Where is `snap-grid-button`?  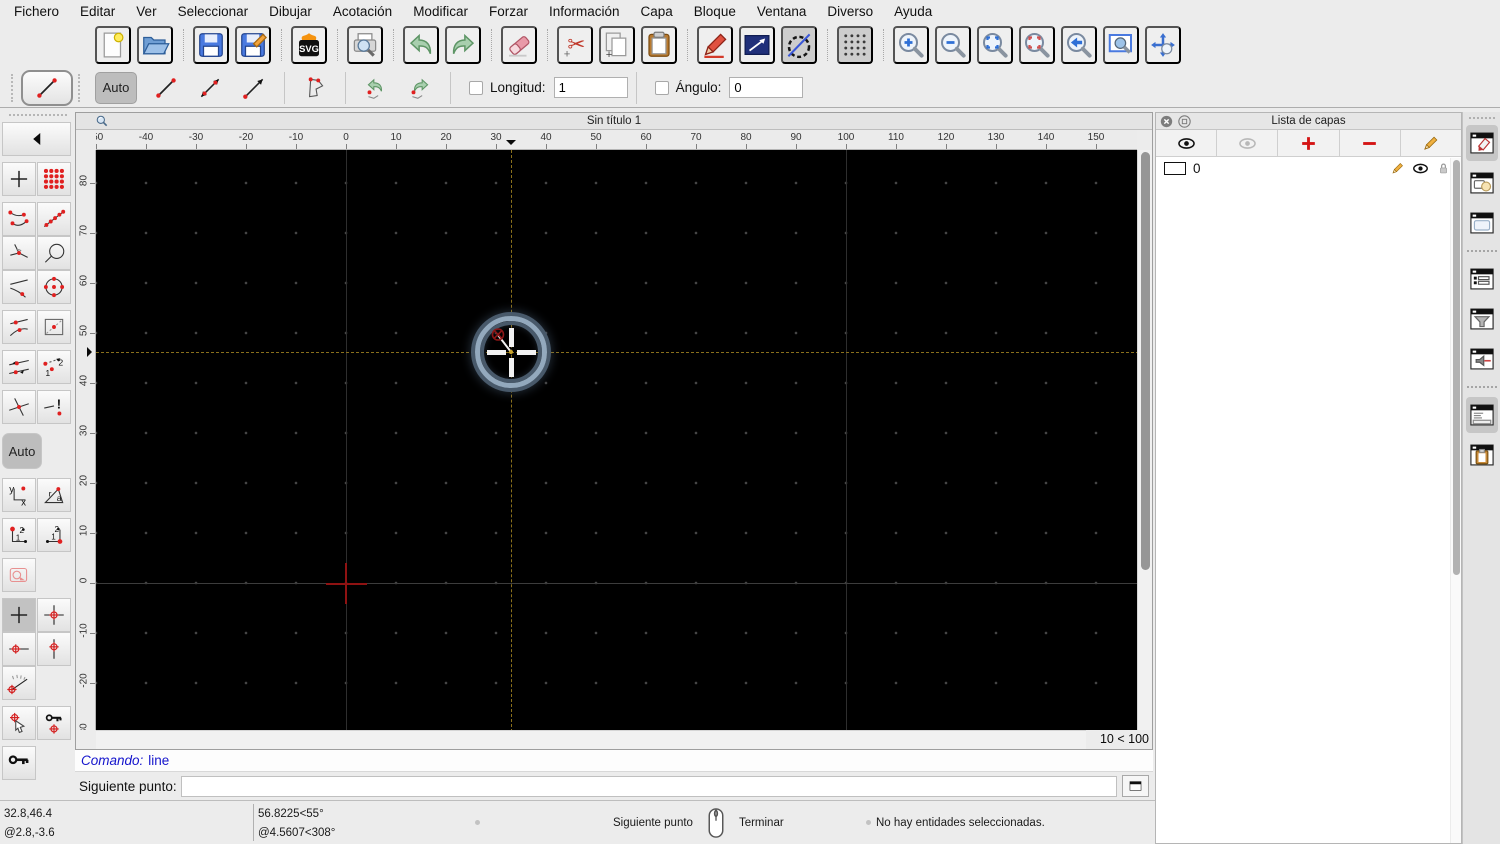 snap-grid-button is located at coordinates (54, 179).